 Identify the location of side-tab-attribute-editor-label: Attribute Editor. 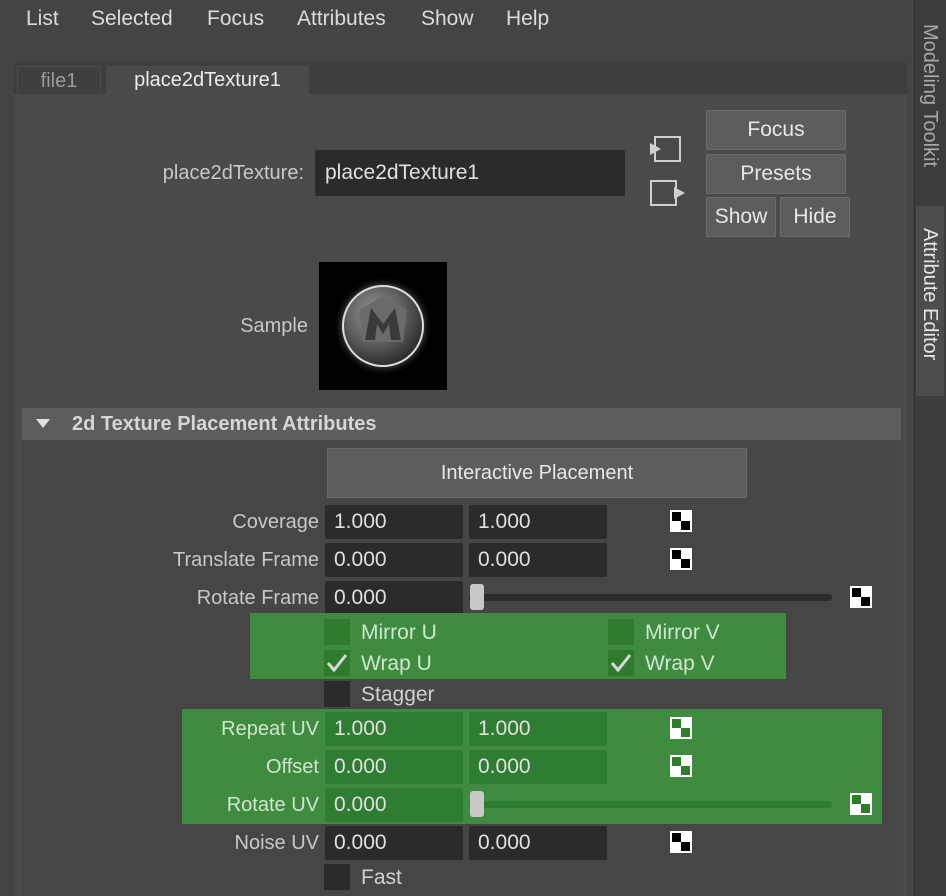
(930, 294).